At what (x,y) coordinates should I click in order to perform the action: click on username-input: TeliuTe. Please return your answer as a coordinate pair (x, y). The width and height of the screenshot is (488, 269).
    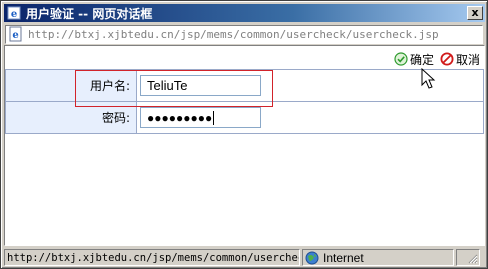
    Looking at the image, I should click on (200, 85).